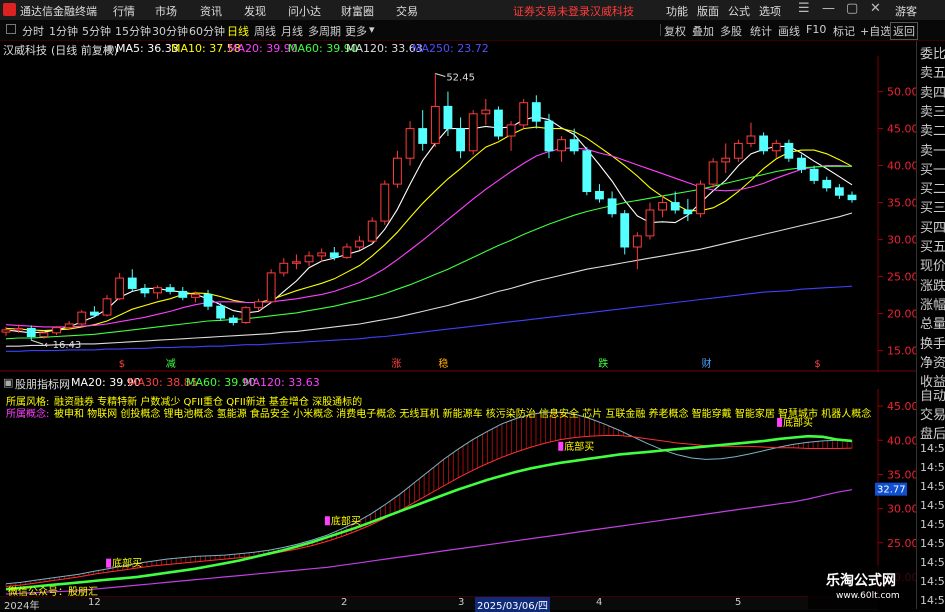 The width and height of the screenshot is (945, 612). I want to click on menu-ask: 问小达, so click(304, 11).